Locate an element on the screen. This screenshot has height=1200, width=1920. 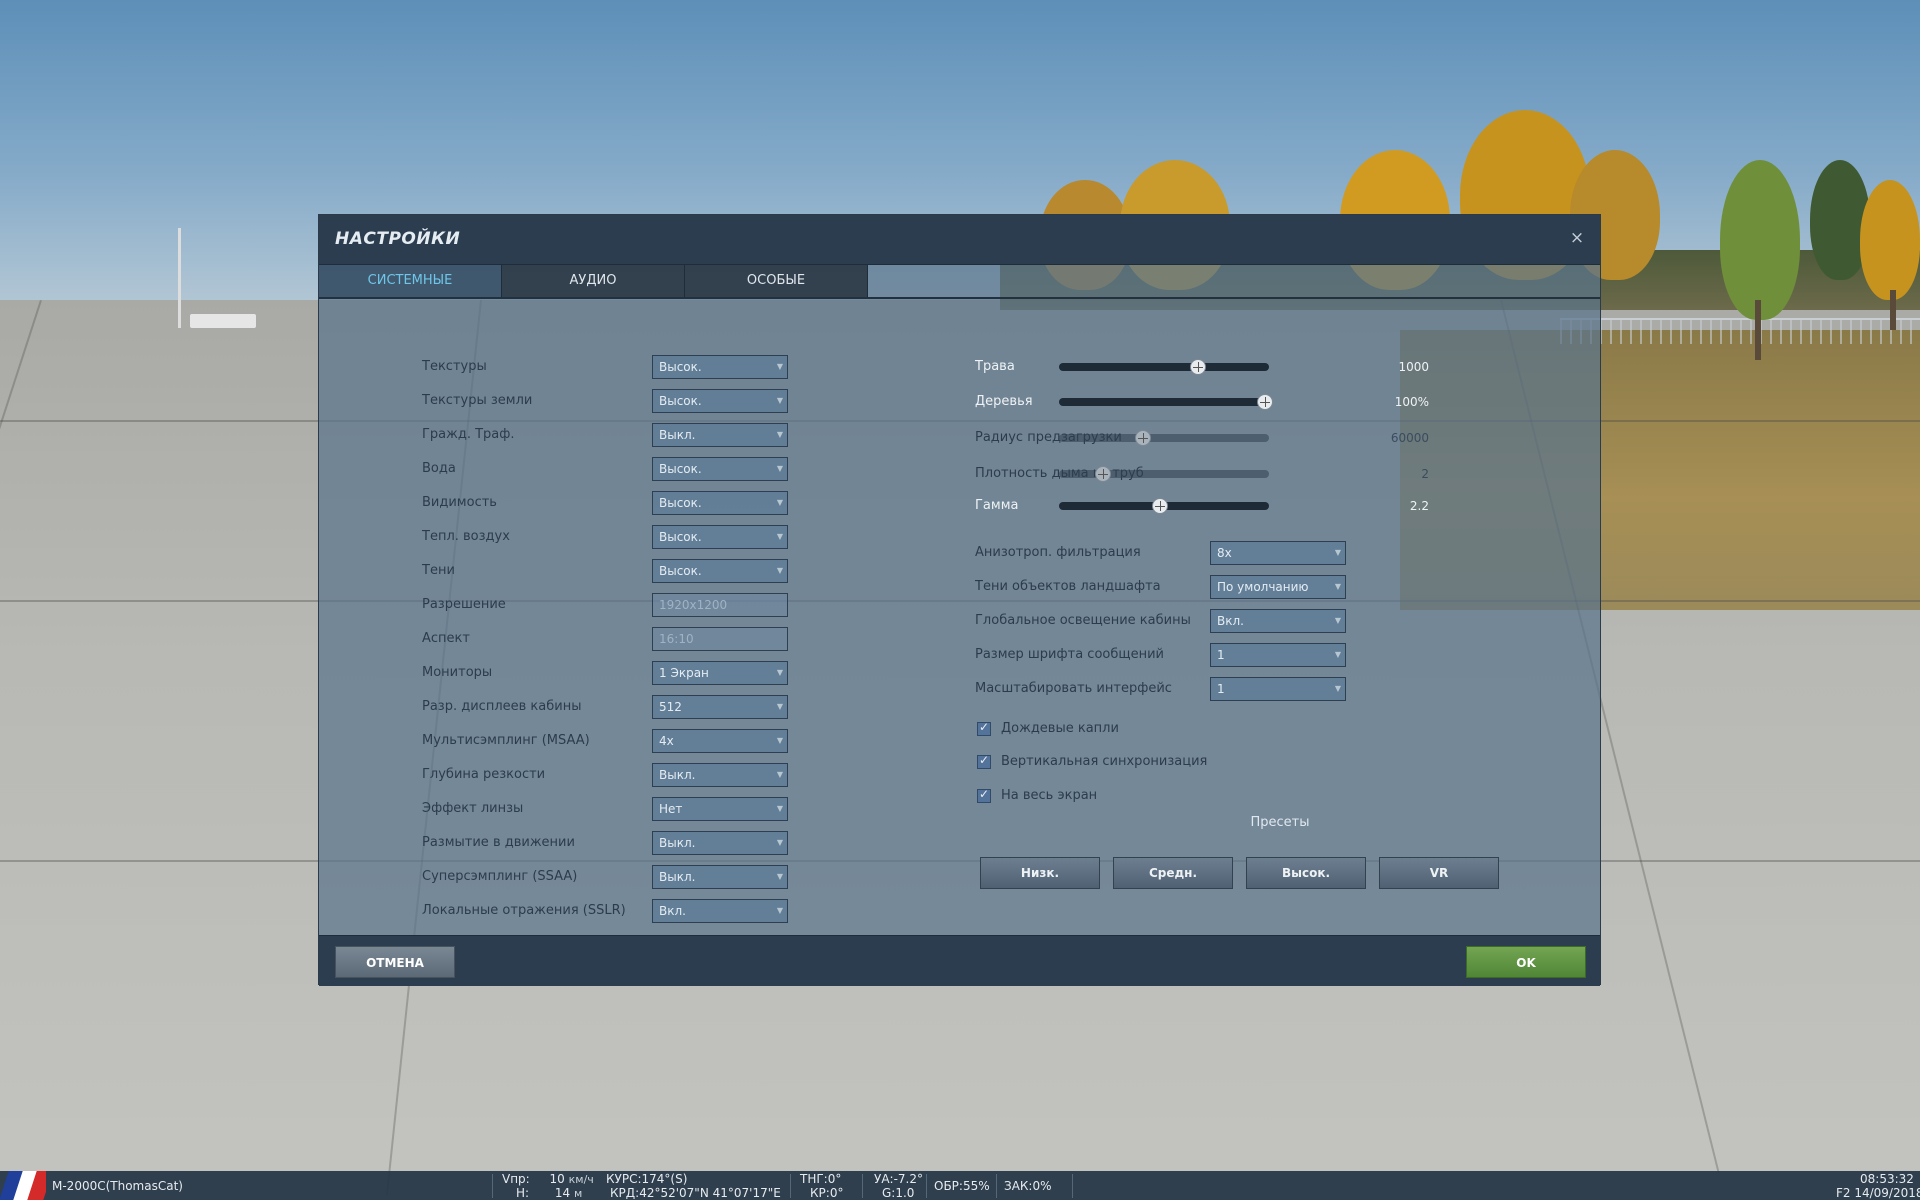
preset-vr-button: VR is located at coordinates (1439, 873).